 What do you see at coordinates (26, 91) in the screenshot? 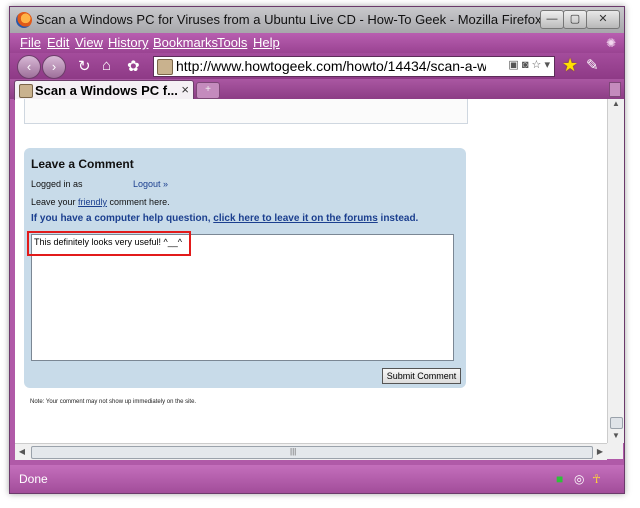
I see `tab-favicon` at bounding box center [26, 91].